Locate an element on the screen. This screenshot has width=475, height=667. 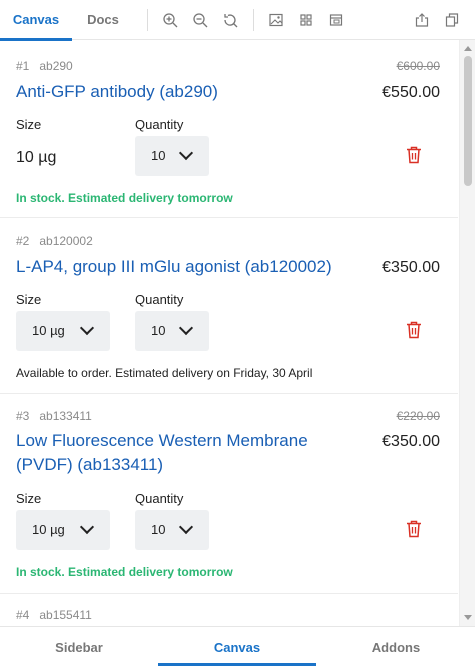
nav-addons: Addons is located at coordinates (396, 647).